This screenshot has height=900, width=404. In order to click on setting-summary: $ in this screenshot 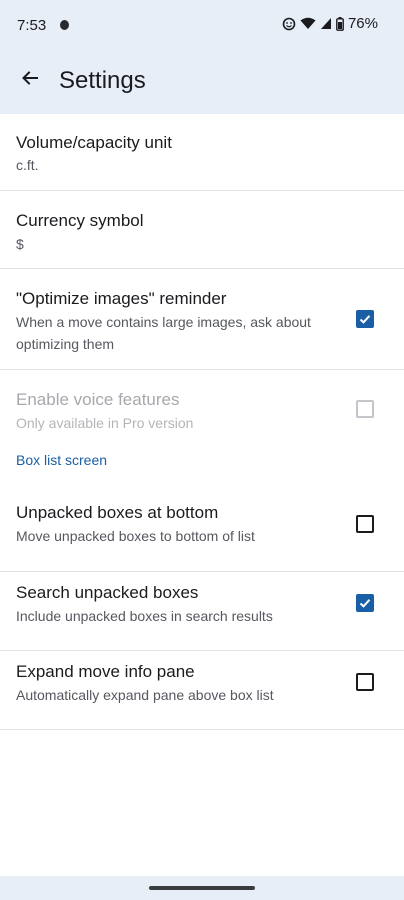, I will do `click(20, 244)`.